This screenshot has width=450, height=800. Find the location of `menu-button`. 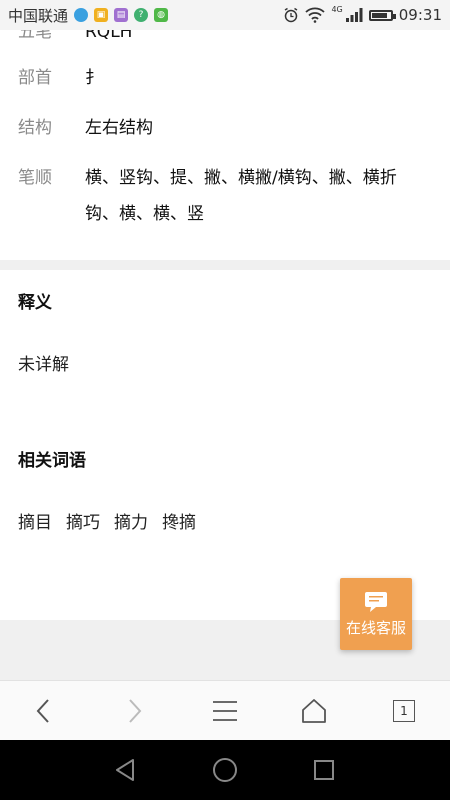

menu-button is located at coordinates (225, 711).